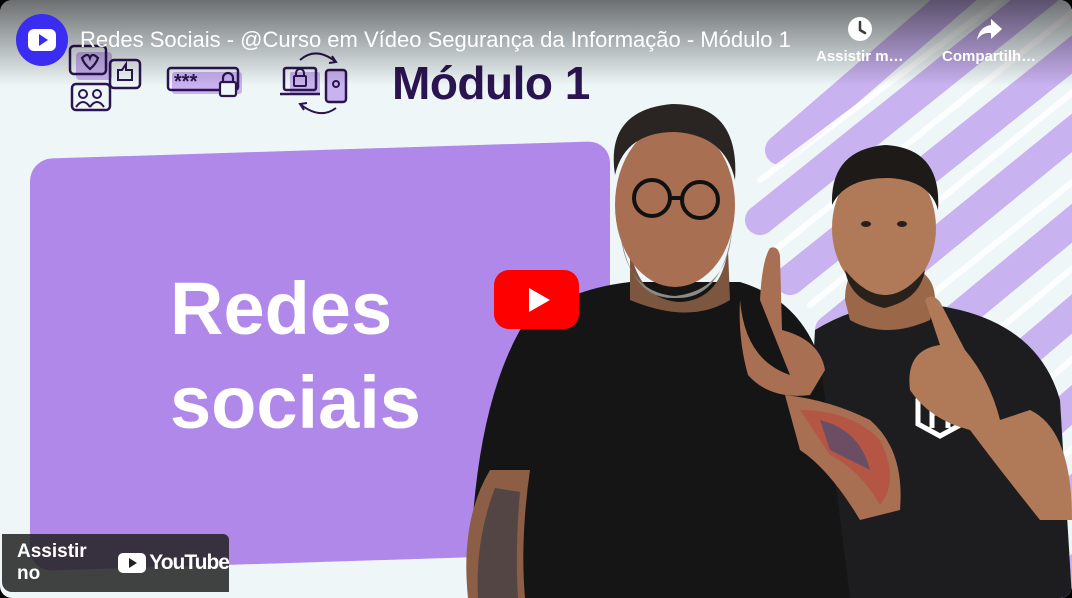  I want to click on clock-icon, so click(859, 29).